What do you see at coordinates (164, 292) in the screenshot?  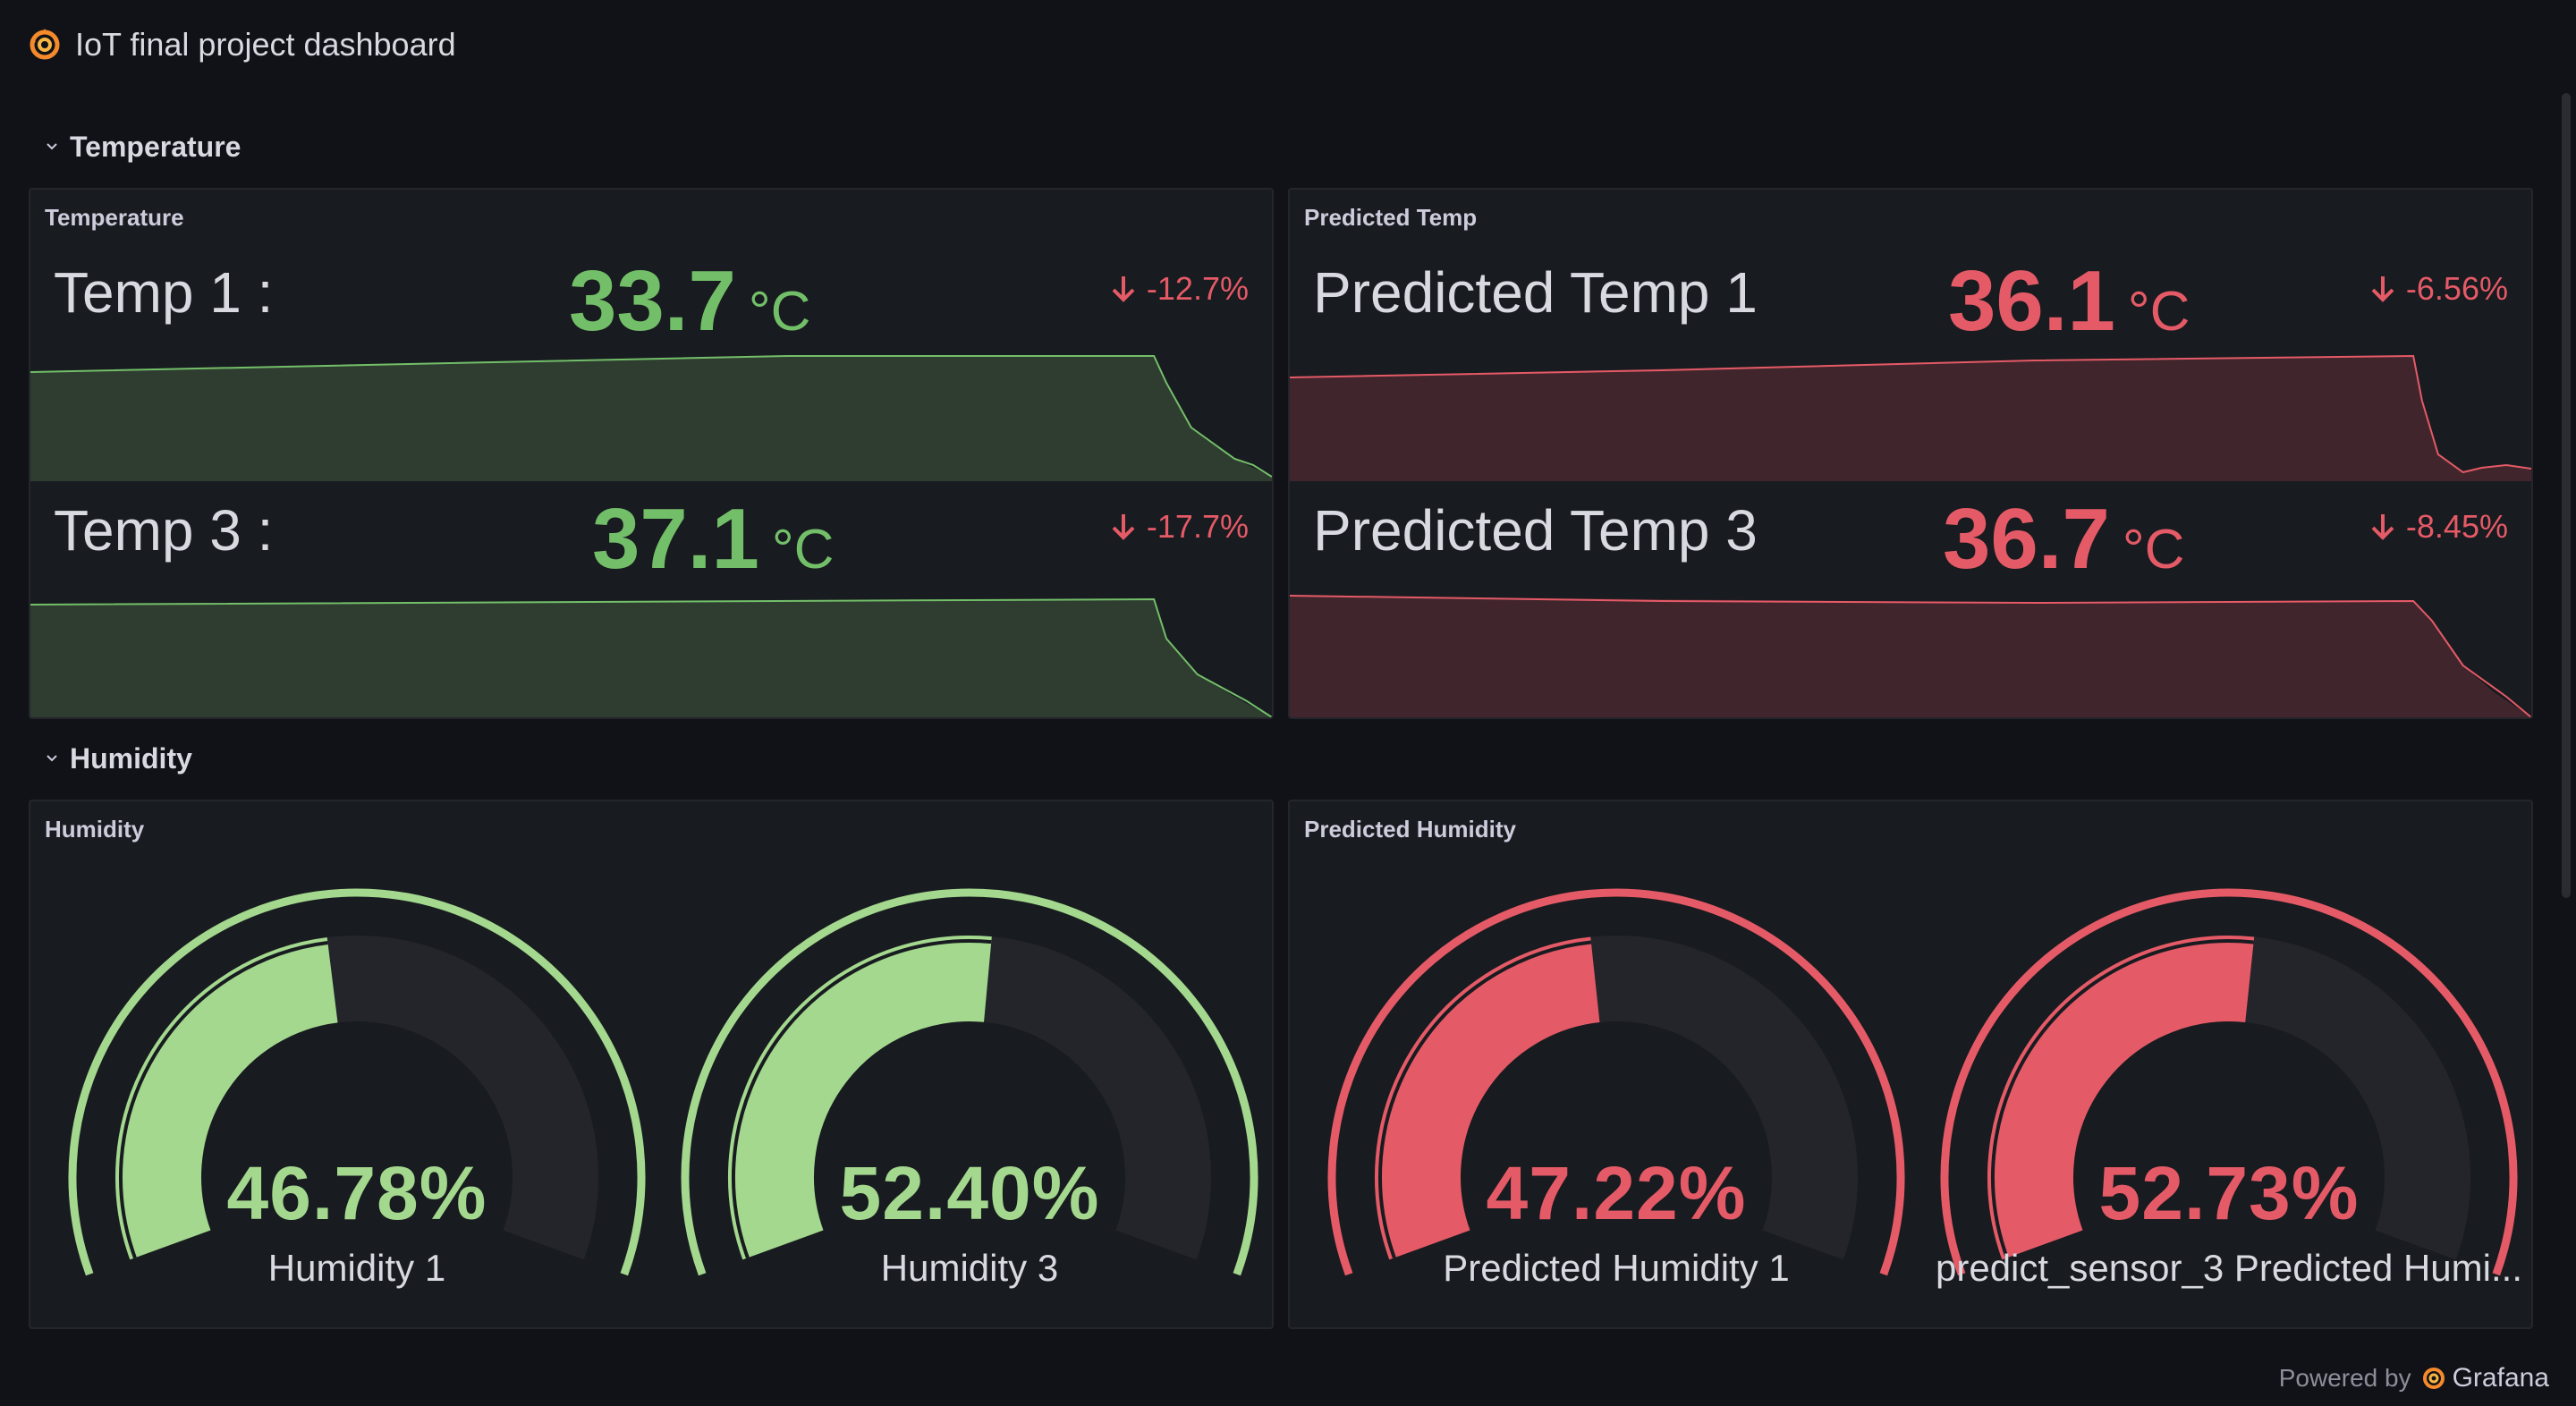 I see `stat-name: Temp 1 :` at bounding box center [164, 292].